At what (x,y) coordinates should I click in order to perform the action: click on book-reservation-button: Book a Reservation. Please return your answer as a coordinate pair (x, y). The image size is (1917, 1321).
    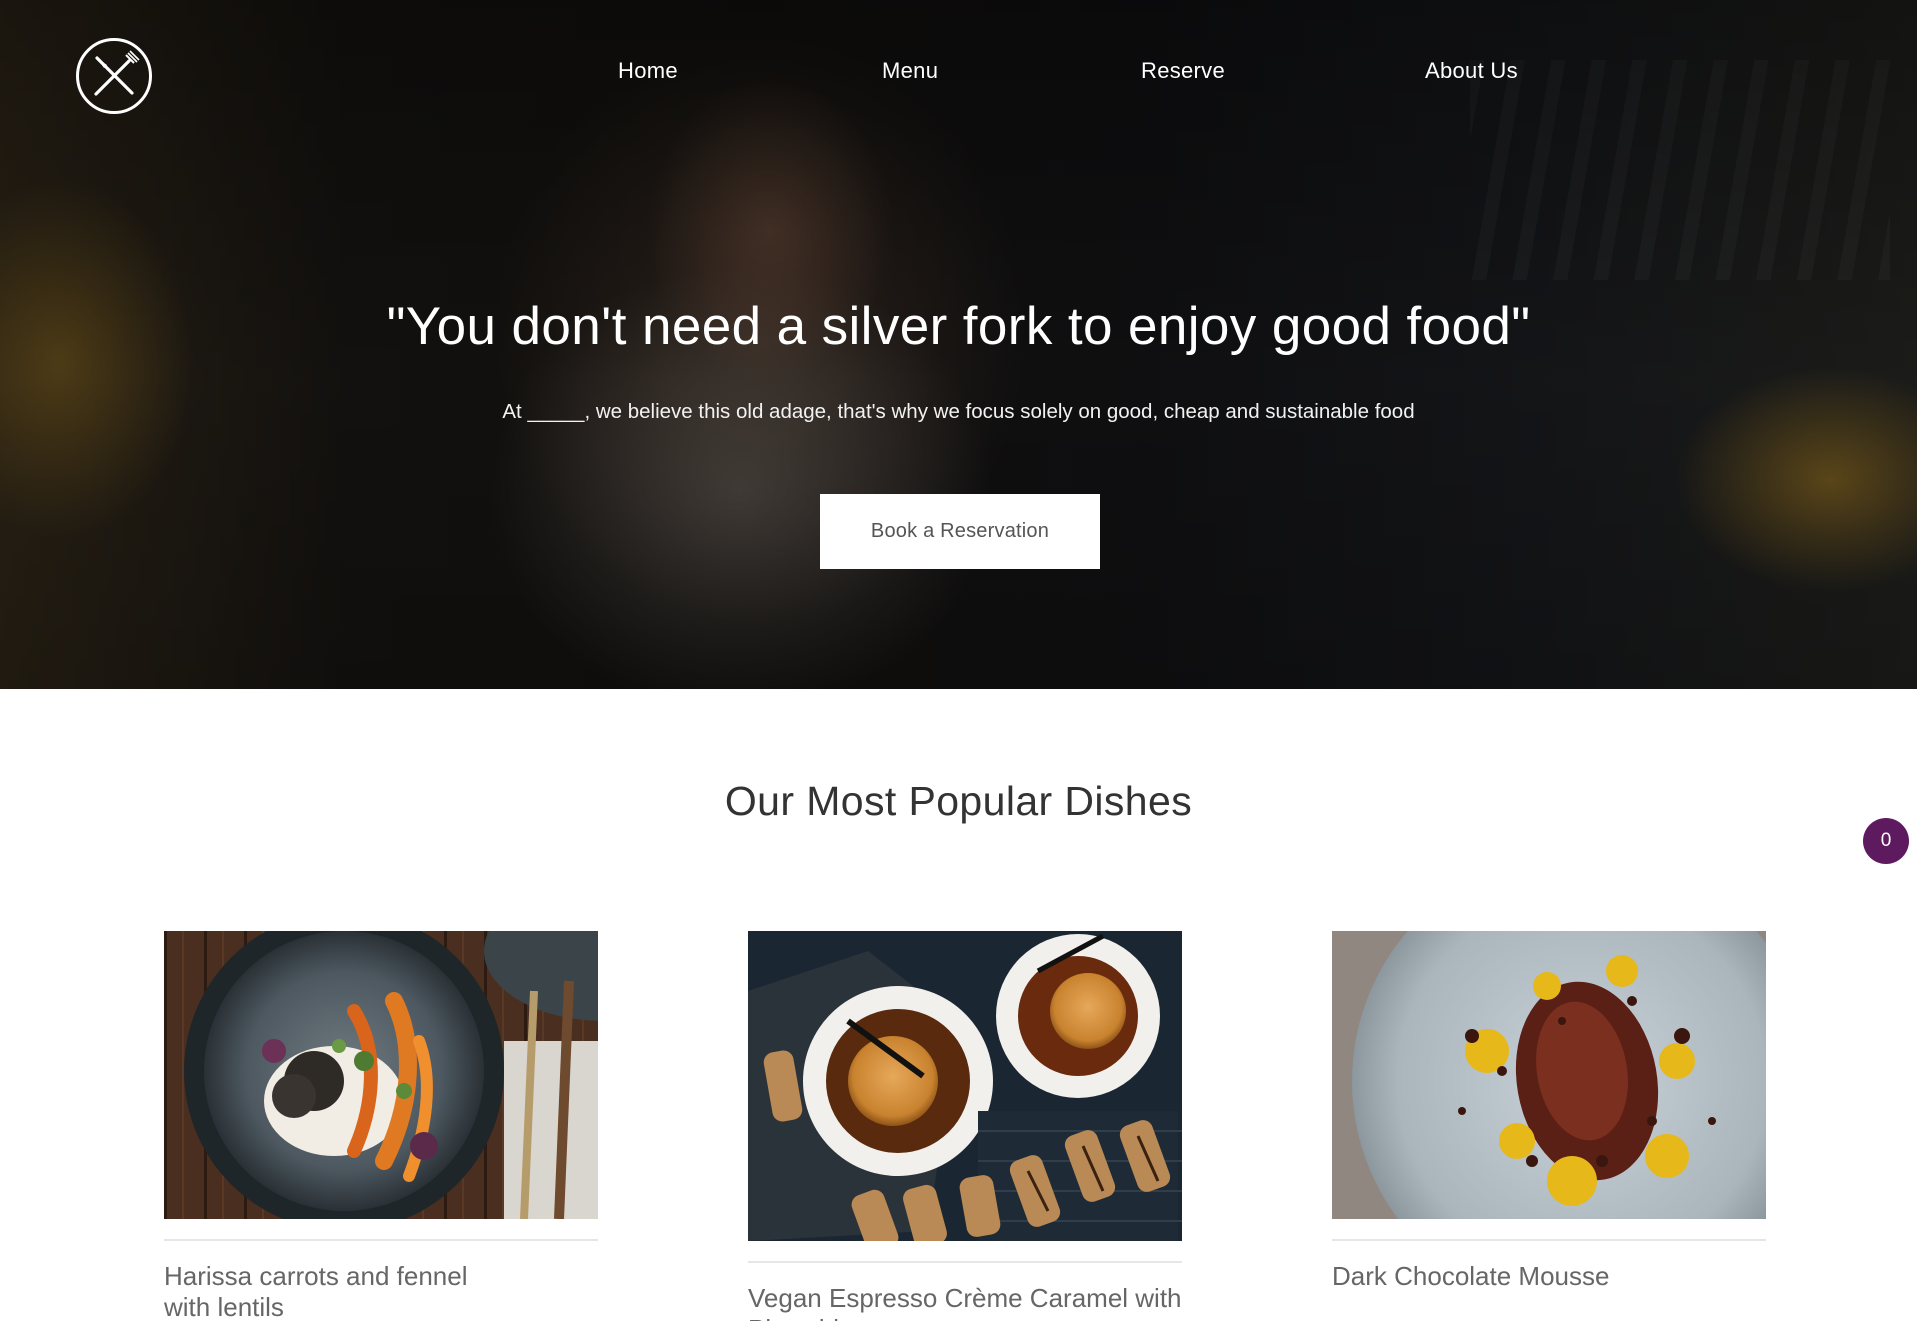
    Looking at the image, I should click on (960, 531).